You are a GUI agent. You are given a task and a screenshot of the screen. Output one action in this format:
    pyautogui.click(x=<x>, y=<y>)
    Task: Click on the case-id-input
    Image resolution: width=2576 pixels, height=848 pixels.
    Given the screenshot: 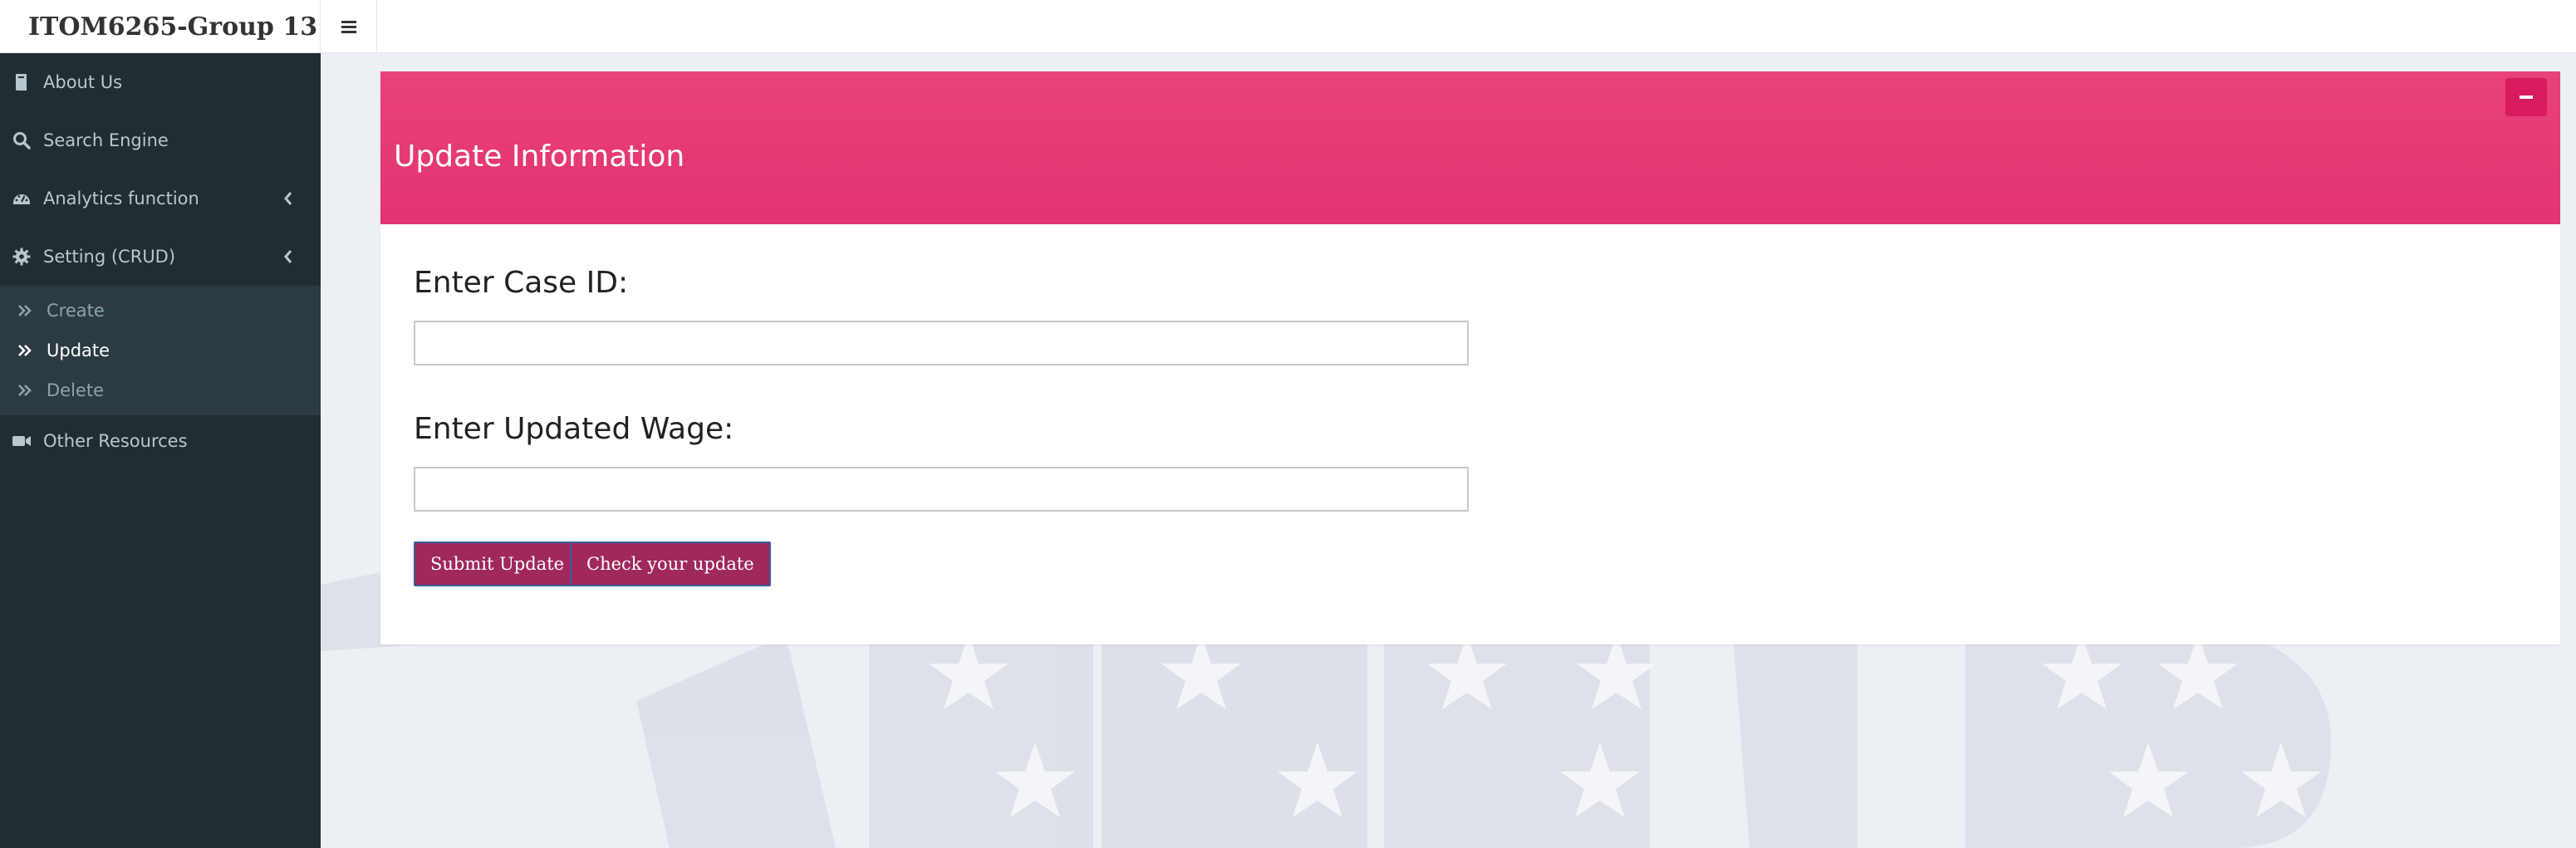 What is the action you would take?
    pyautogui.click(x=941, y=343)
    